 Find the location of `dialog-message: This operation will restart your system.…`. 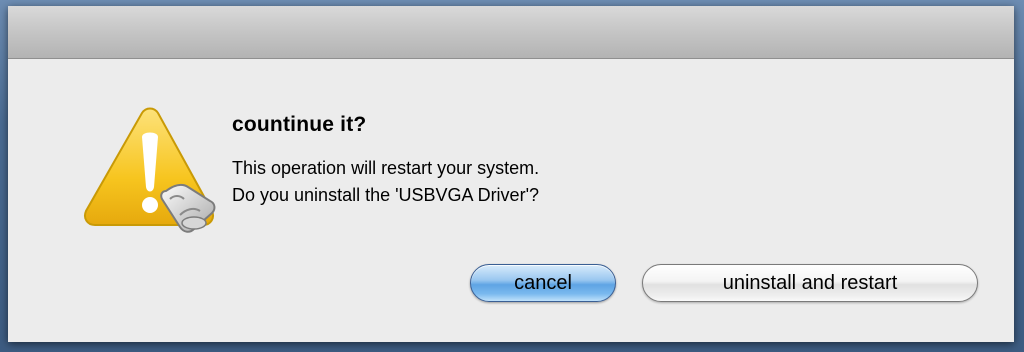

dialog-message: This operation will restart your system.… is located at coordinates (385, 182).